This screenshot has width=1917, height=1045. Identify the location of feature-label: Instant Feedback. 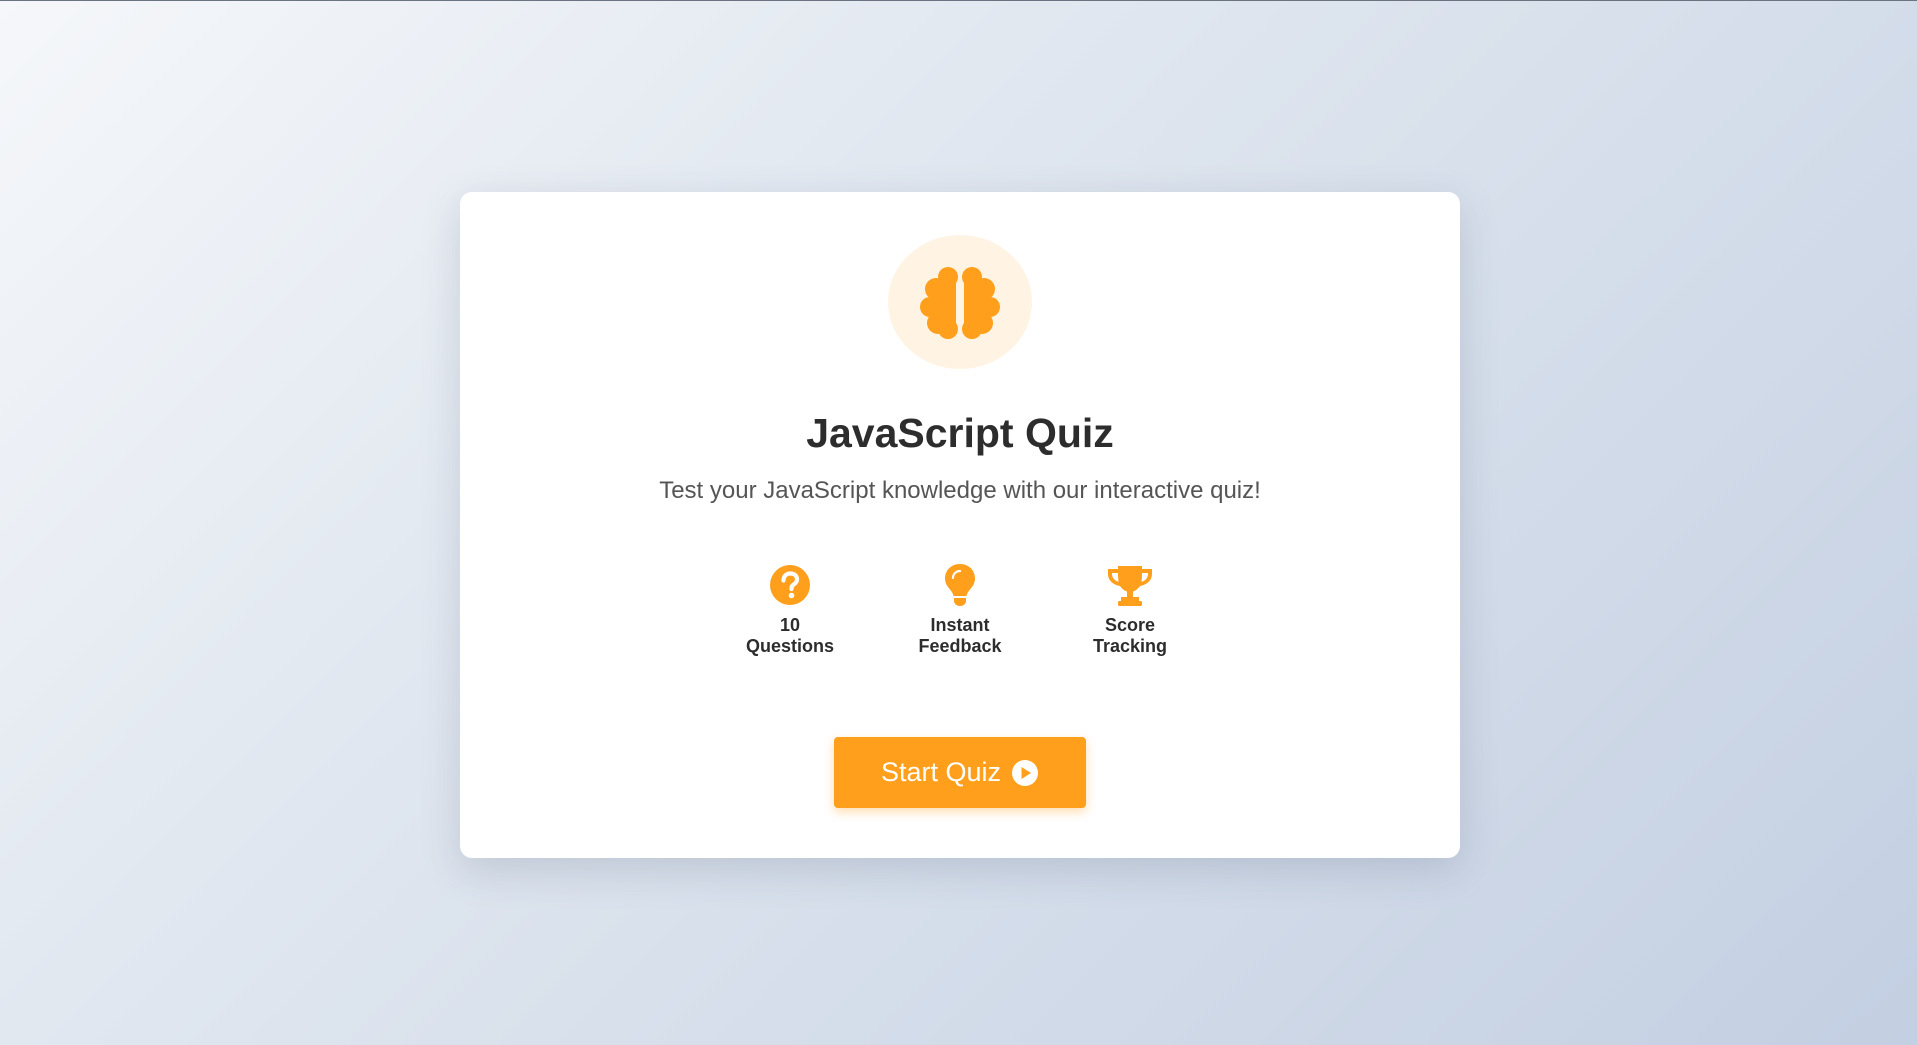
(960, 635).